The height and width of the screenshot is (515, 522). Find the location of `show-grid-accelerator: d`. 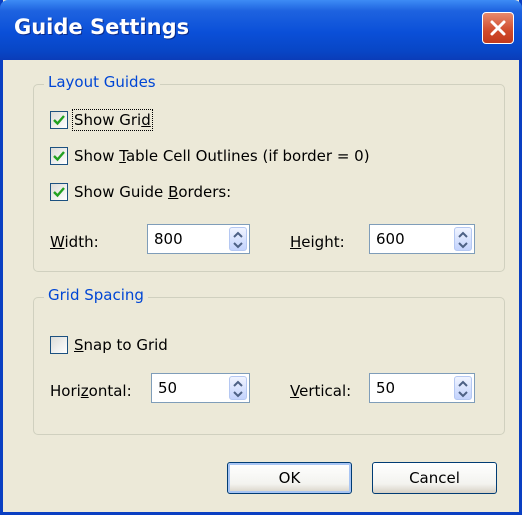

show-grid-accelerator: d is located at coordinates (146, 120).